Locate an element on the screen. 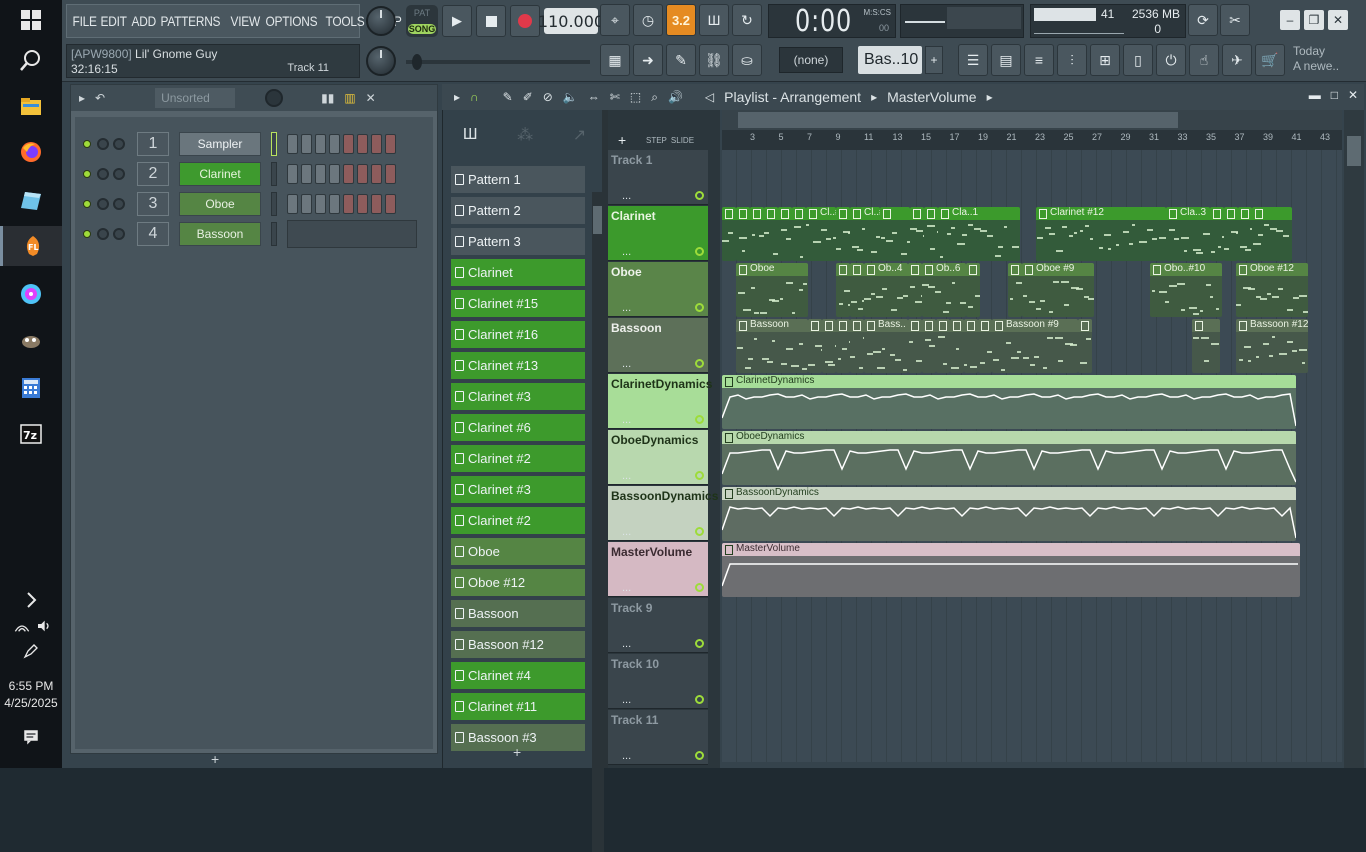  pattern-clip: Bassoon is located at coordinates (772, 346).